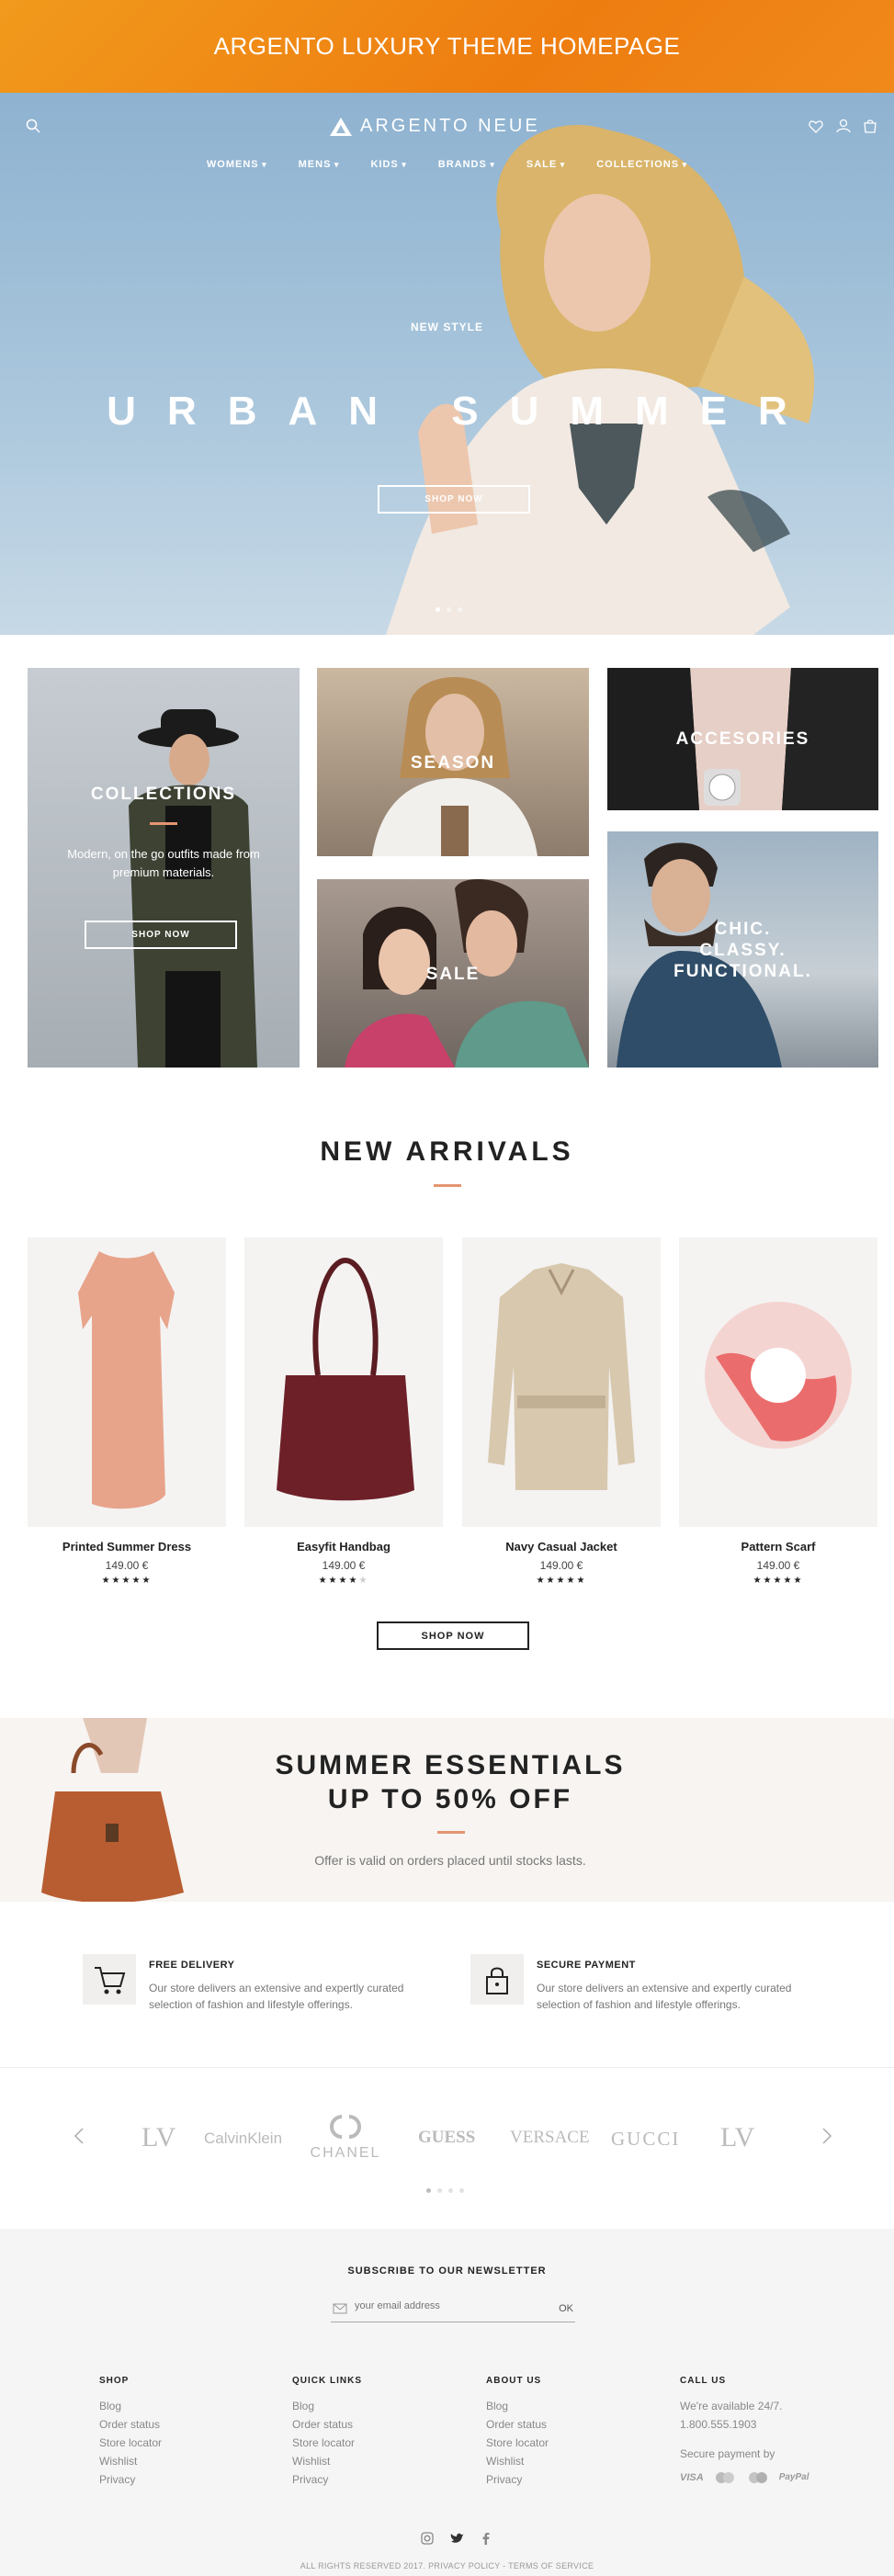 This screenshot has height=2576, width=894. I want to click on product-name: Navy Casual Jacket, so click(561, 1547).